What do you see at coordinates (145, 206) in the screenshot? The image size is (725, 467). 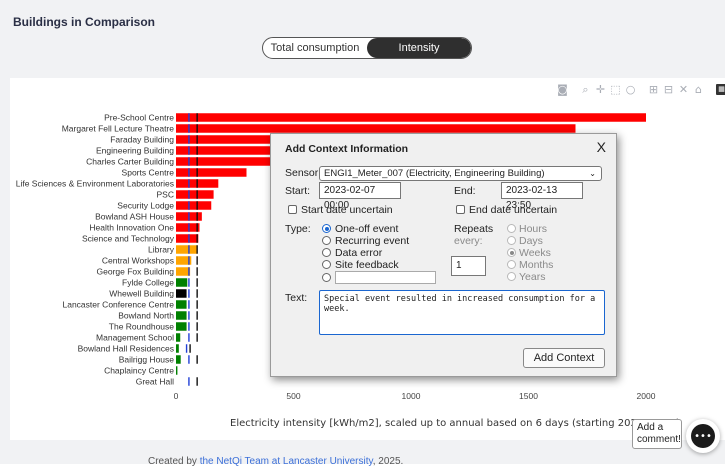 I see `category-label: Security Lodge` at bounding box center [145, 206].